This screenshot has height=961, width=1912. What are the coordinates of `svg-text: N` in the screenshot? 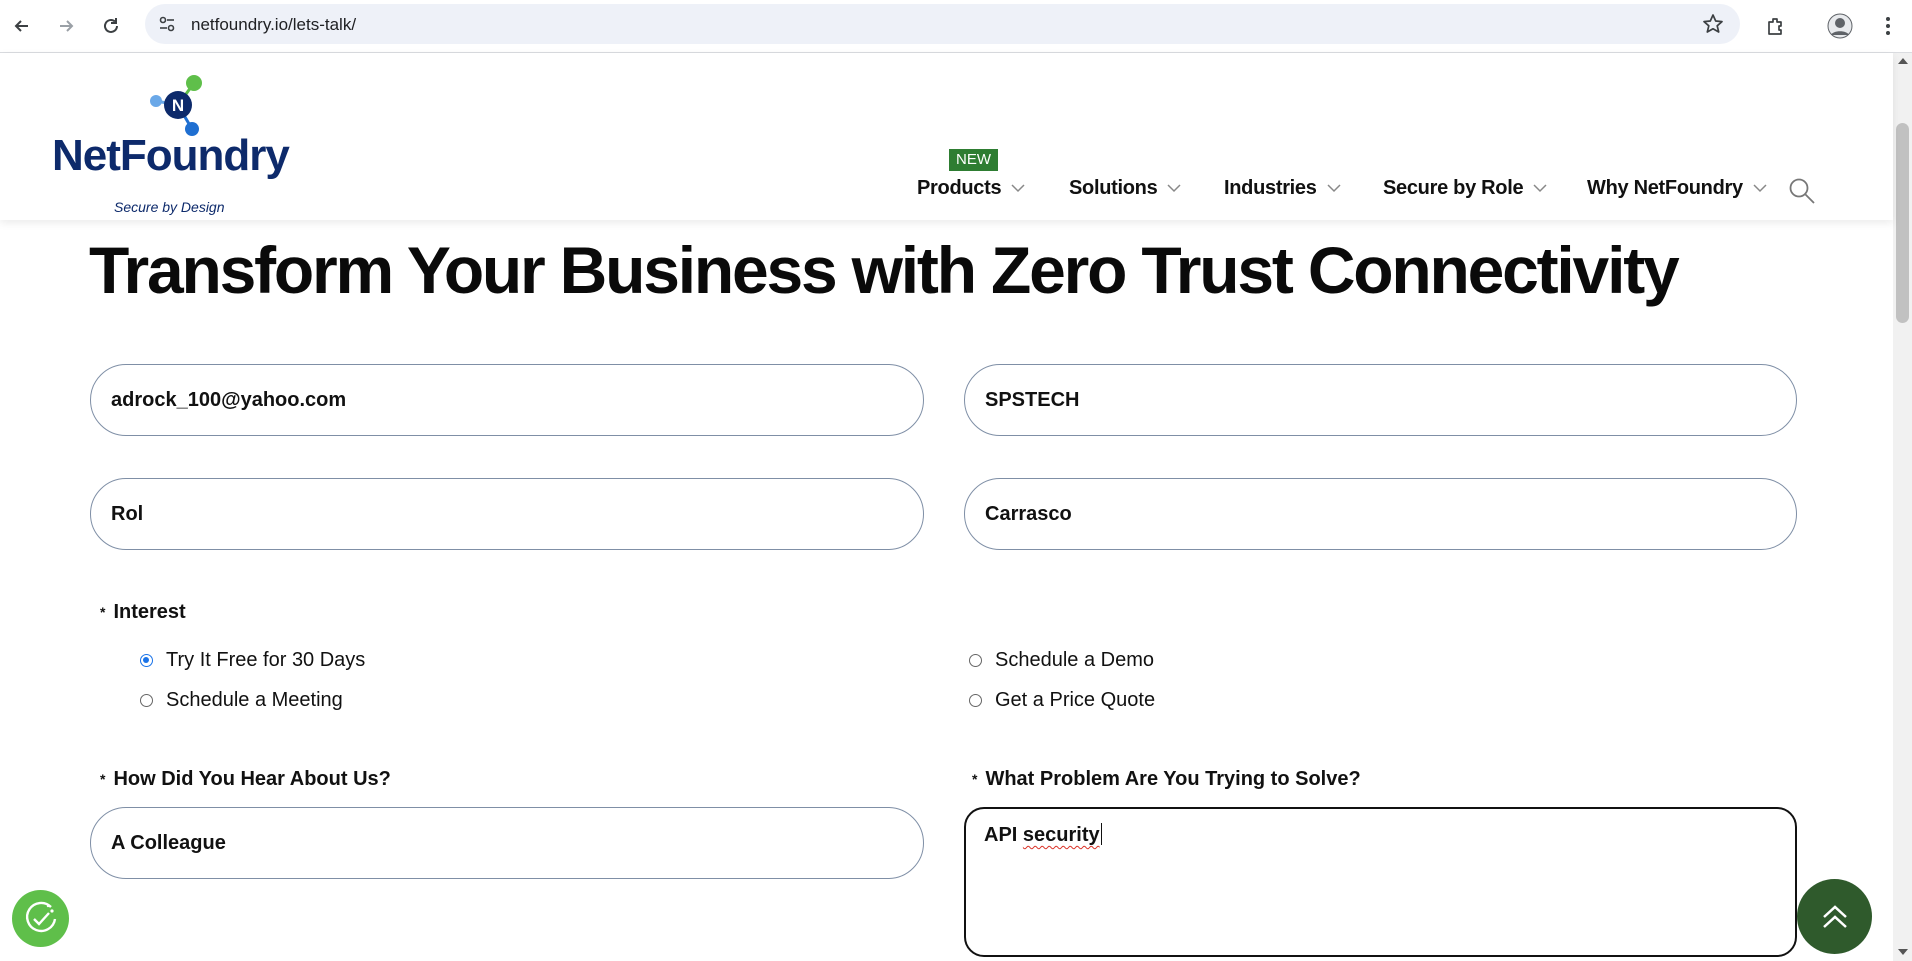 It's located at (178, 105).